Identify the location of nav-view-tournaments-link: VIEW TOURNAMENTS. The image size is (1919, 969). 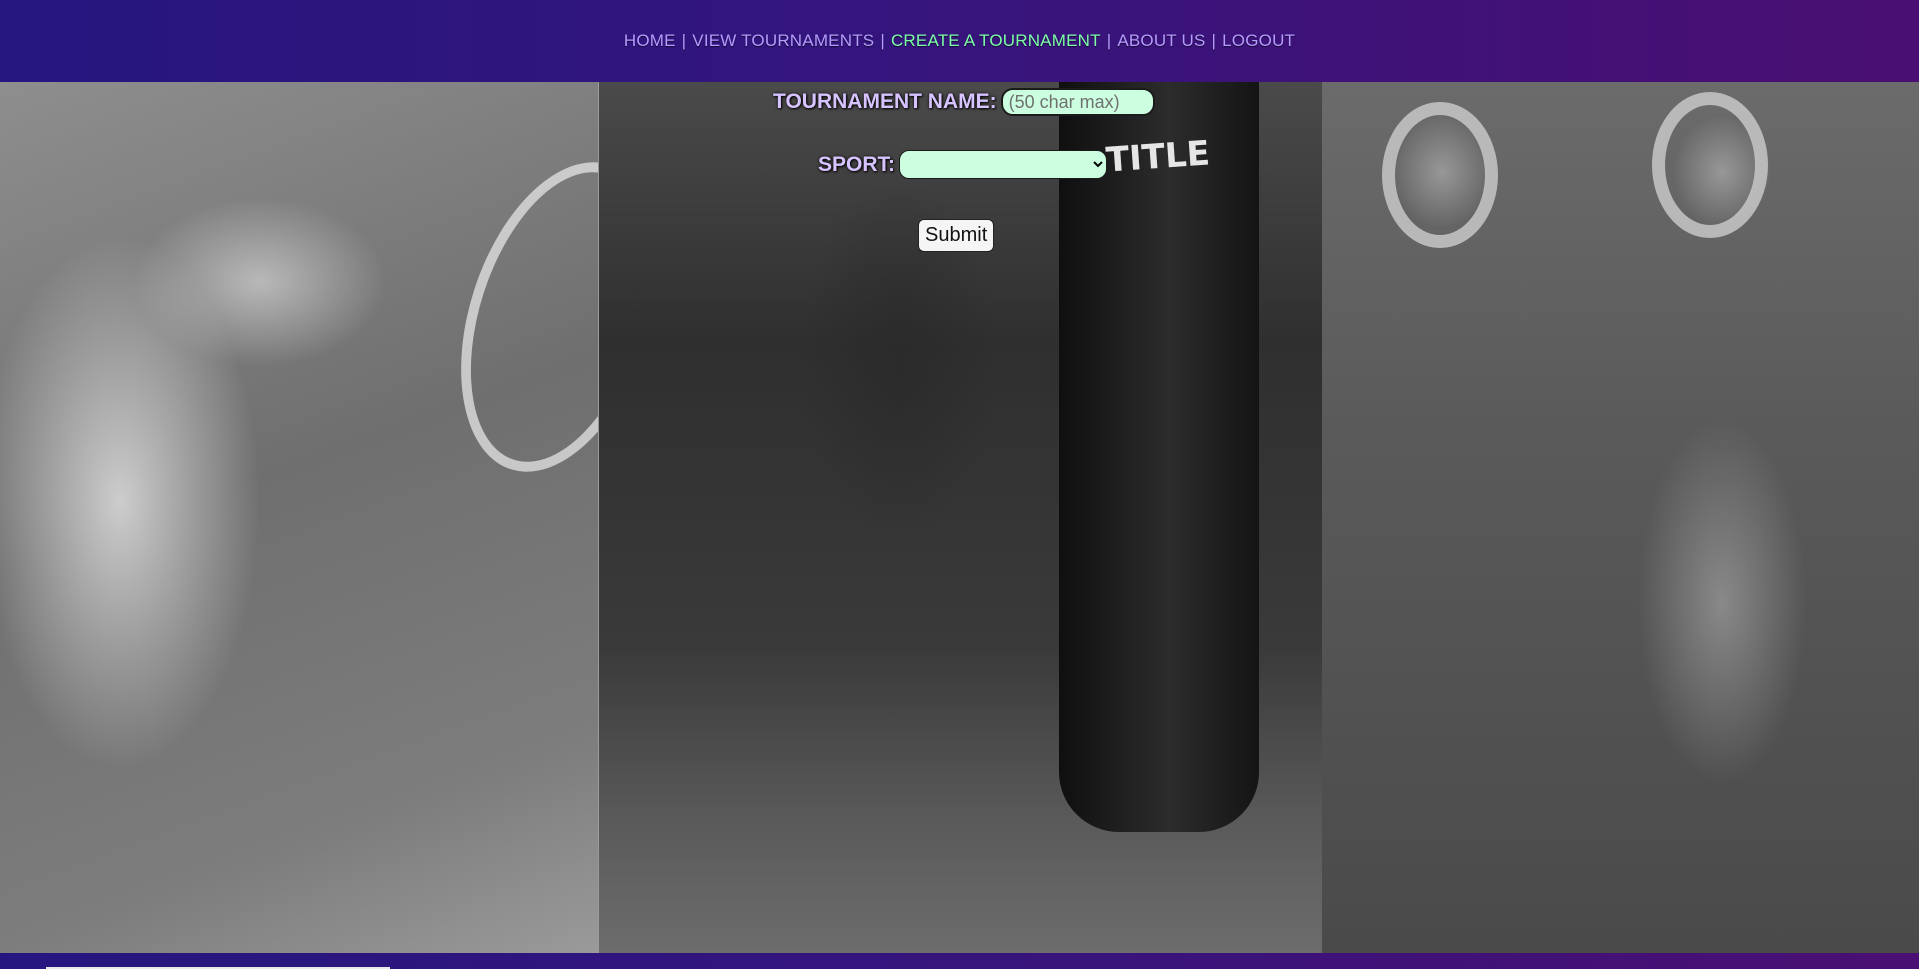
(783, 41).